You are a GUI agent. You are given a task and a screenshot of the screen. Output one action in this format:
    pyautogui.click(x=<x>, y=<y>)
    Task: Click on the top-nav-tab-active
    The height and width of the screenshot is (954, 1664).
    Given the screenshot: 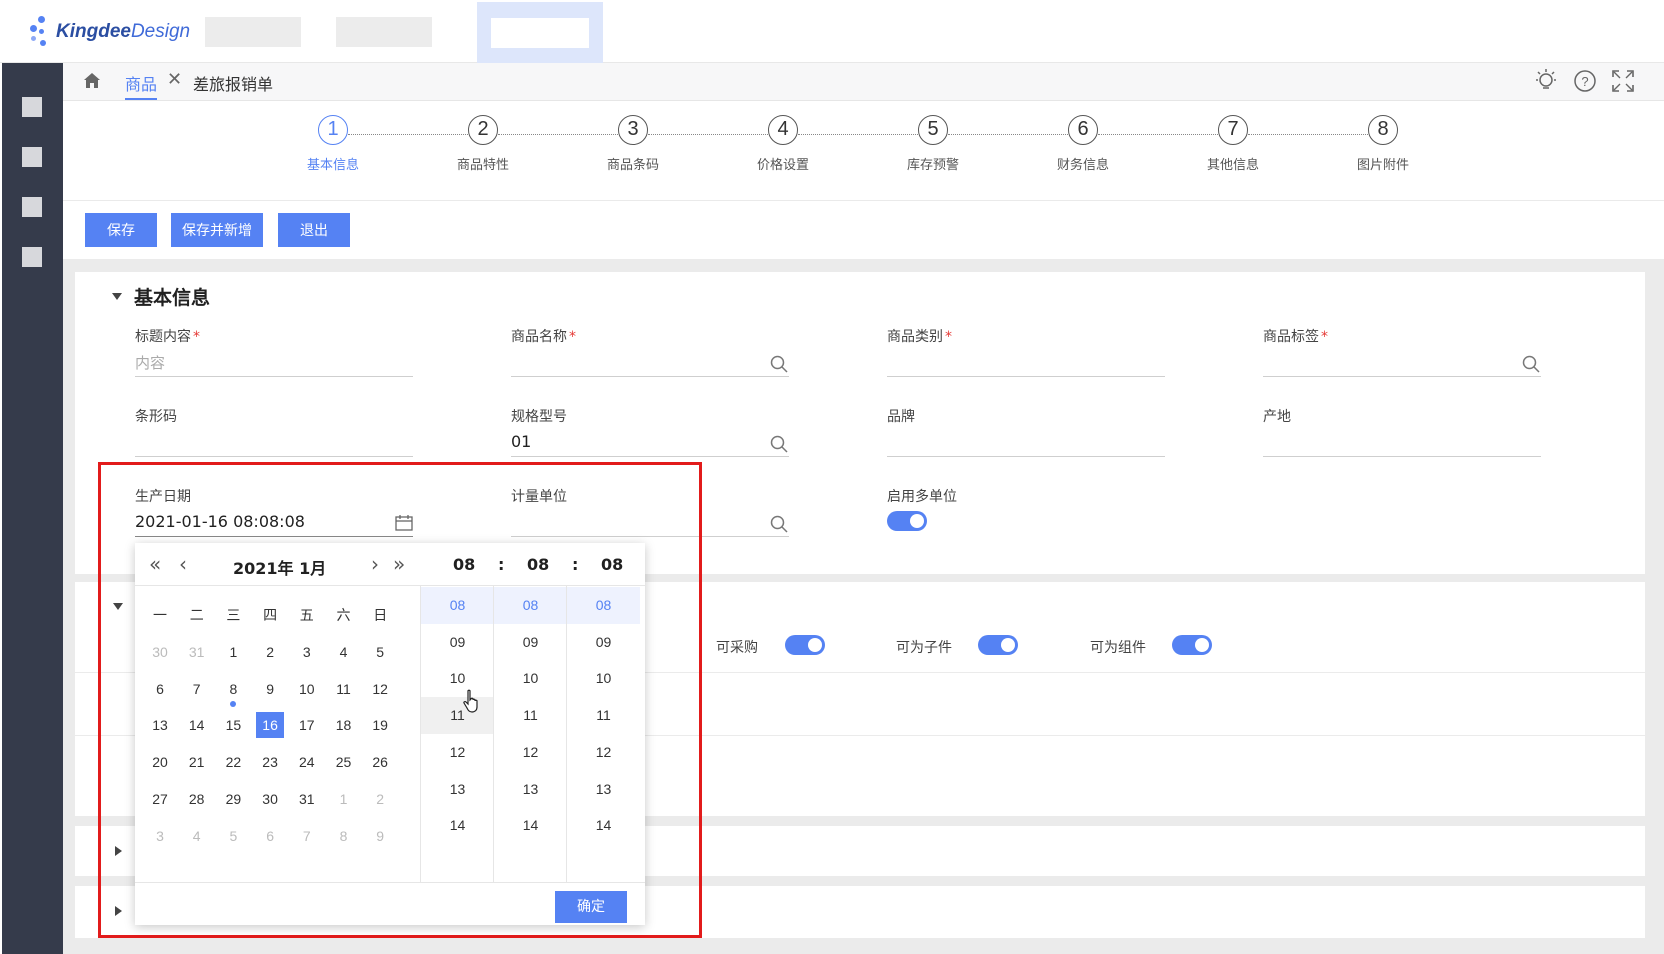 What is the action you would take?
    pyautogui.click(x=540, y=32)
    